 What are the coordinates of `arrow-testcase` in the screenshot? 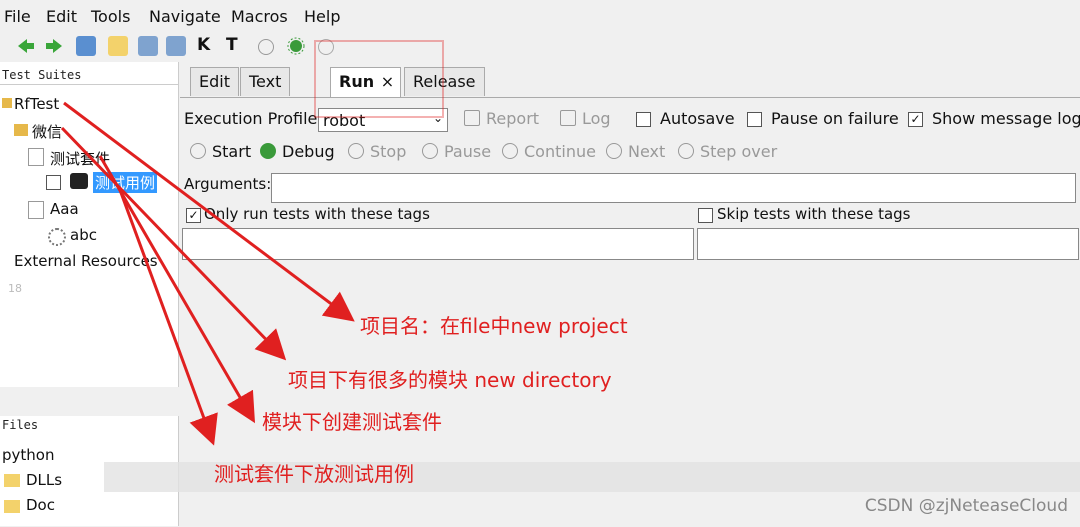 It's located at (168, 317).